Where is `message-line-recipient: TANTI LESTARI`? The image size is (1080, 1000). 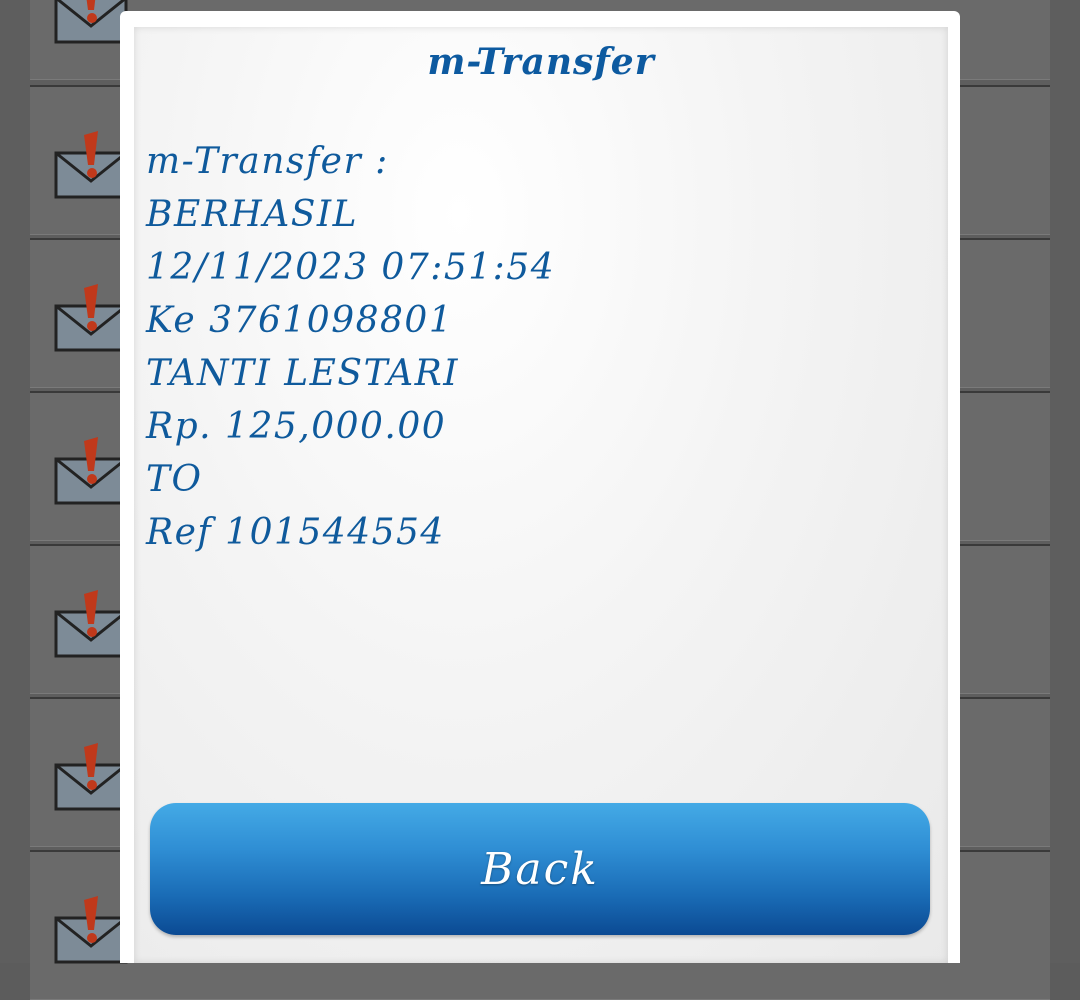
message-line-recipient: TANTI LESTARI is located at coordinates (302, 373).